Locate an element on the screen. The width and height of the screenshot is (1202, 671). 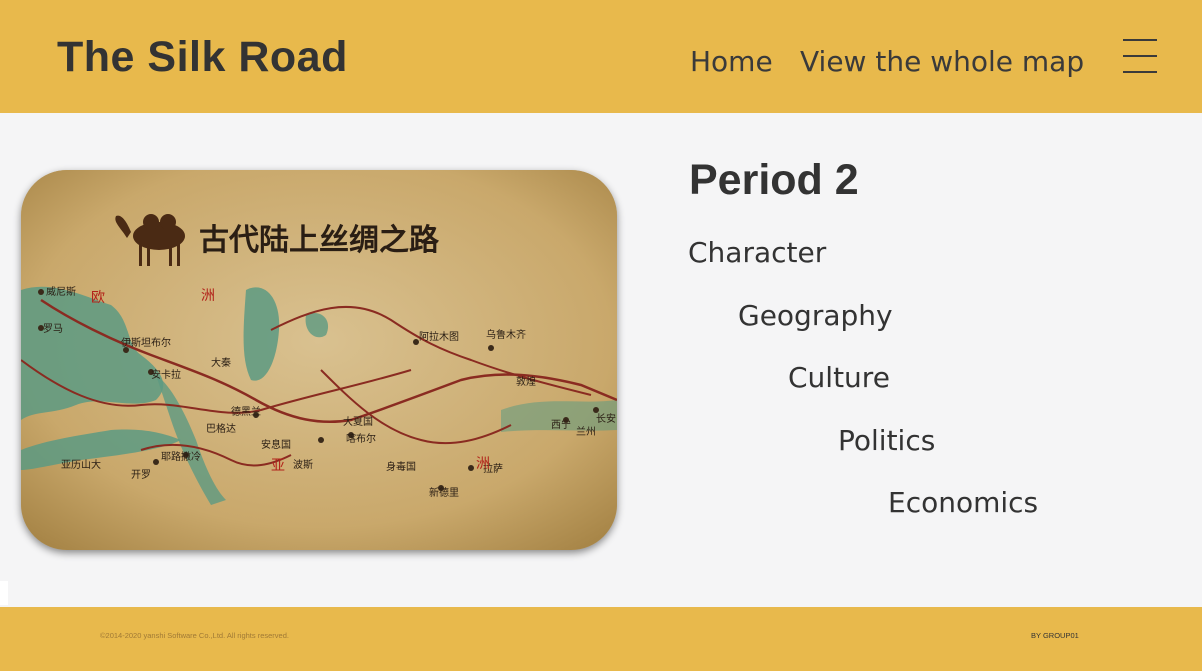
map-label: 西宁 is located at coordinates (561, 424).